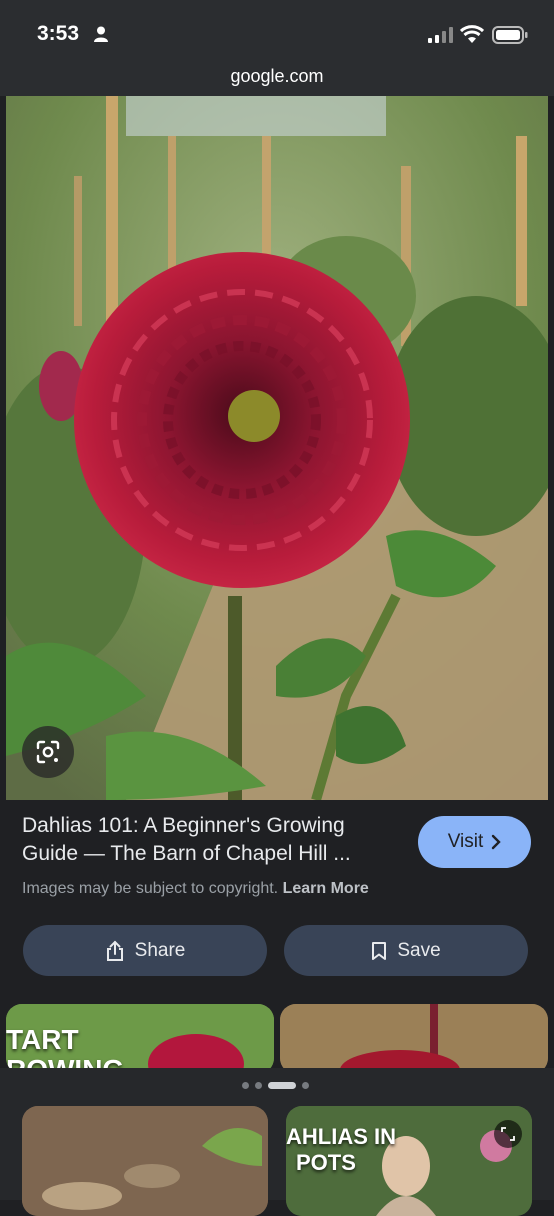  Describe the element at coordinates (465, 841) in the screenshot. I see `visit-label: Visit` at that location.